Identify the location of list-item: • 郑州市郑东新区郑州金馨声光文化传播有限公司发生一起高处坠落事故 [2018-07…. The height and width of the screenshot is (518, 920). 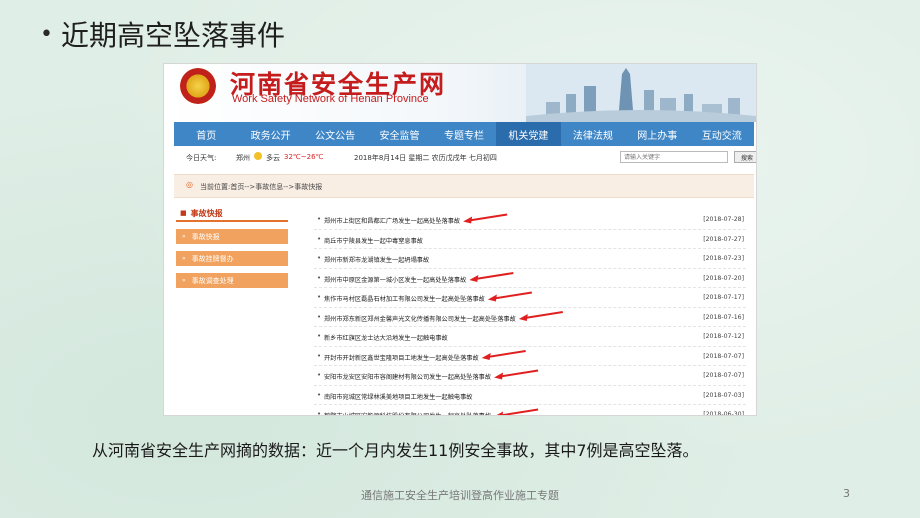
(530, 317).